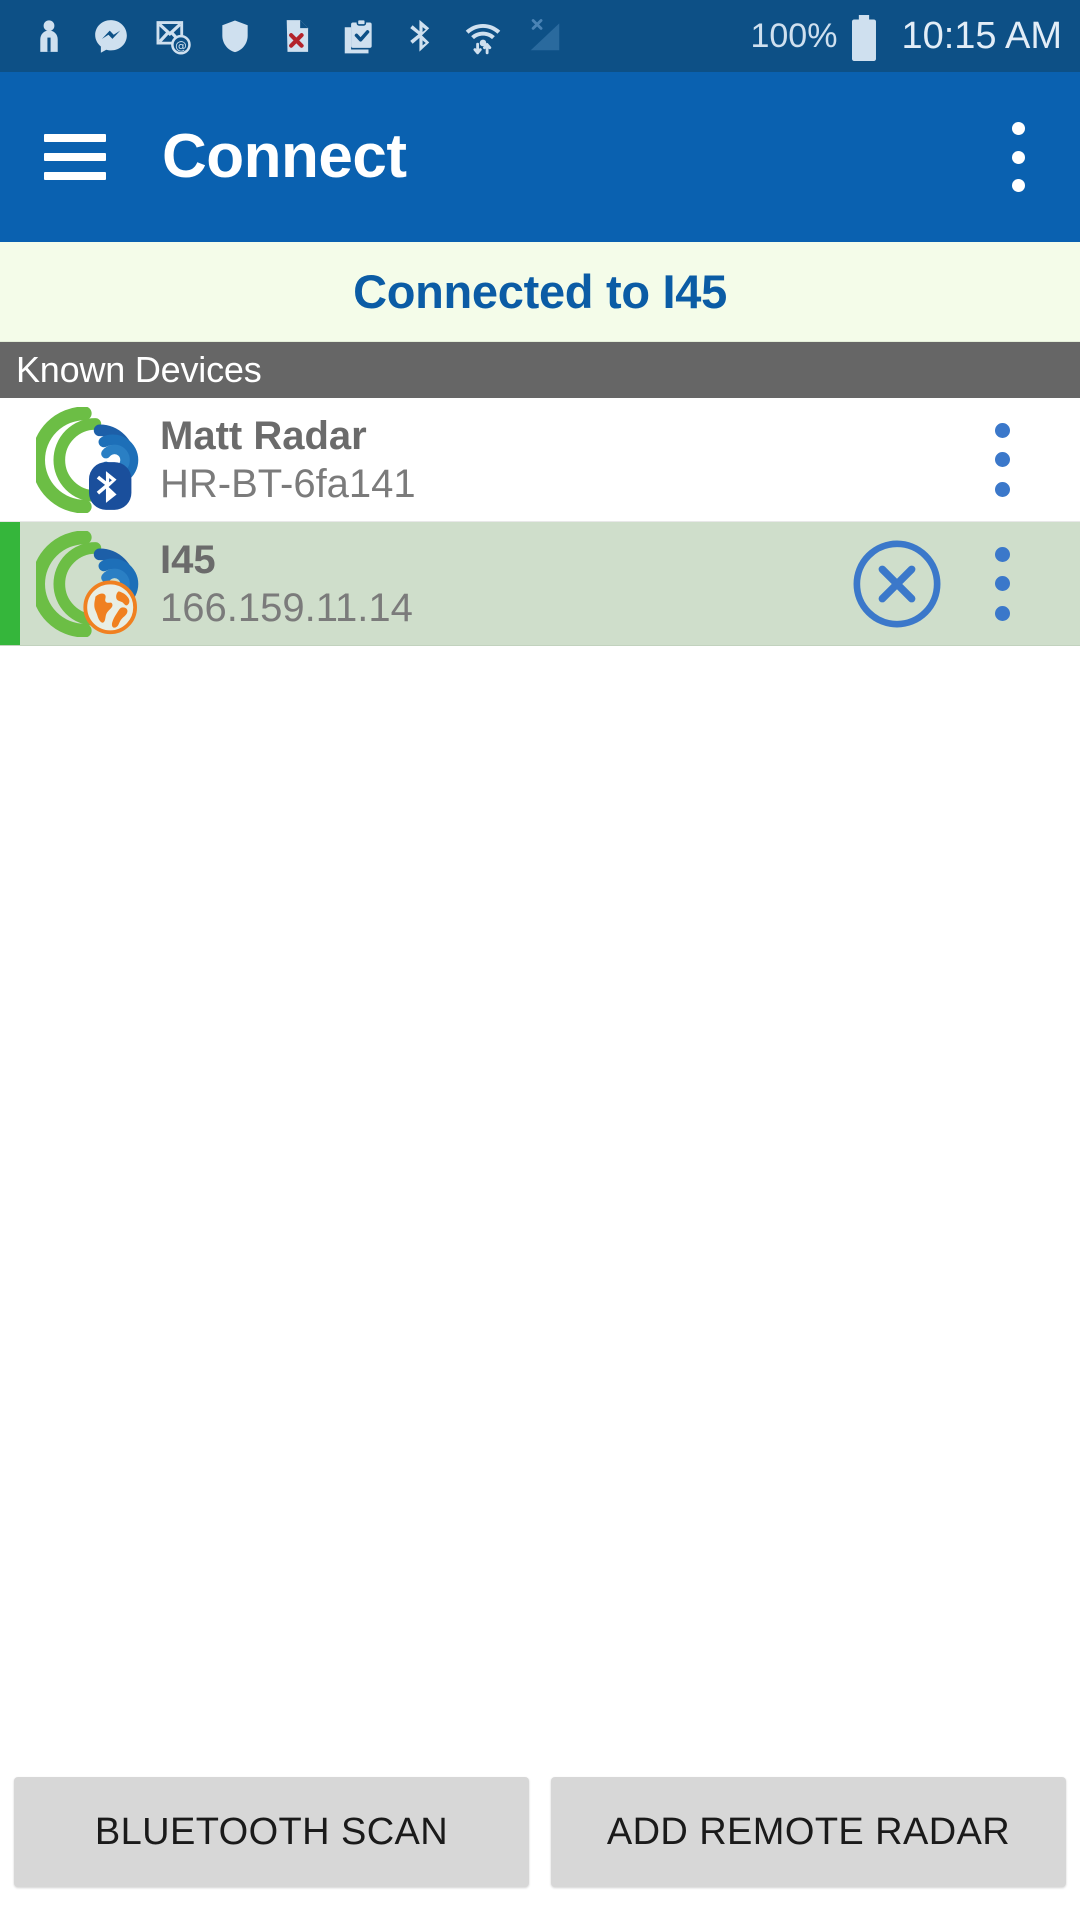 This screenshot has width=1080, height=1920. What do you see at coordinates (235, 36) in the screenshot?
I see `shield-icon` at bounding box center [235, 36].